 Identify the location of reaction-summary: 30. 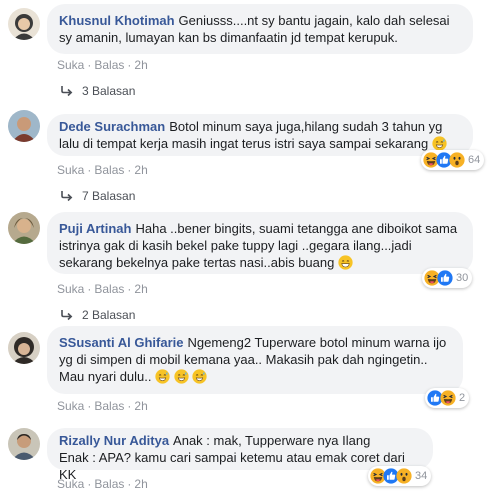
(447, 278).